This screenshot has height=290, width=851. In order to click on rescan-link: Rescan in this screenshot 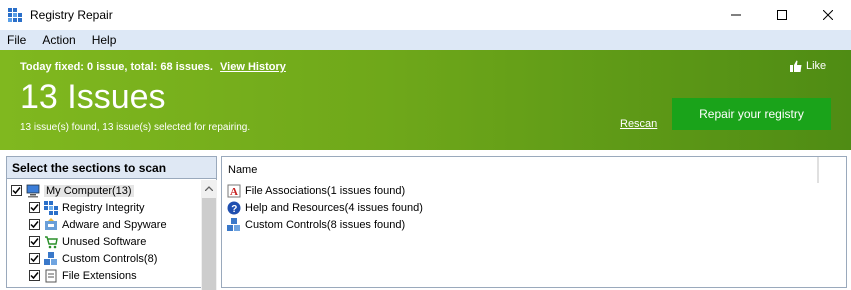, I will do `click(638, 124)`.